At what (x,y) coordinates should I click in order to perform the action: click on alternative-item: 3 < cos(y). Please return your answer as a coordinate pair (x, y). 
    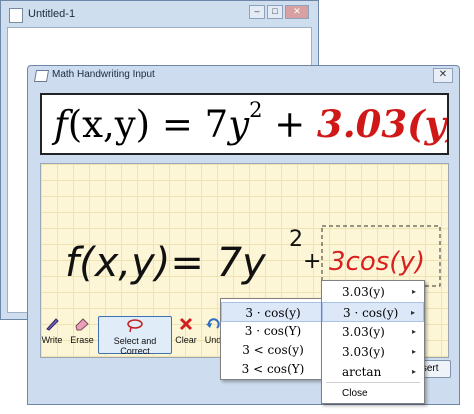
    Looking at the image, I should click on (273, 350).